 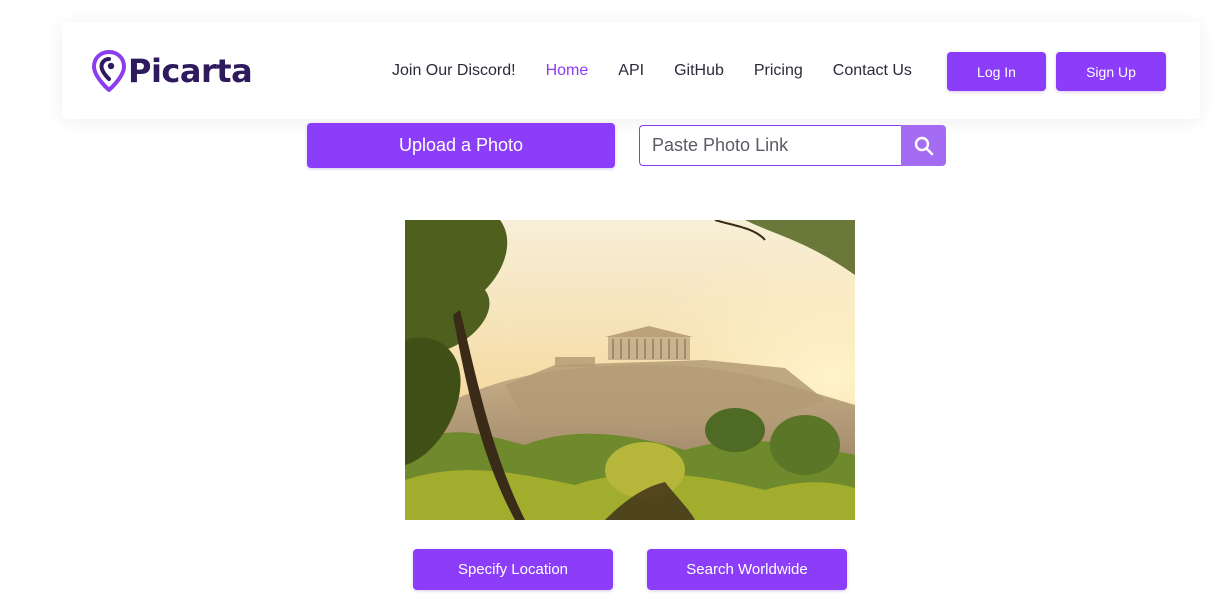 I want to click on brand-name: Picarta, so click(x=190, y=71).